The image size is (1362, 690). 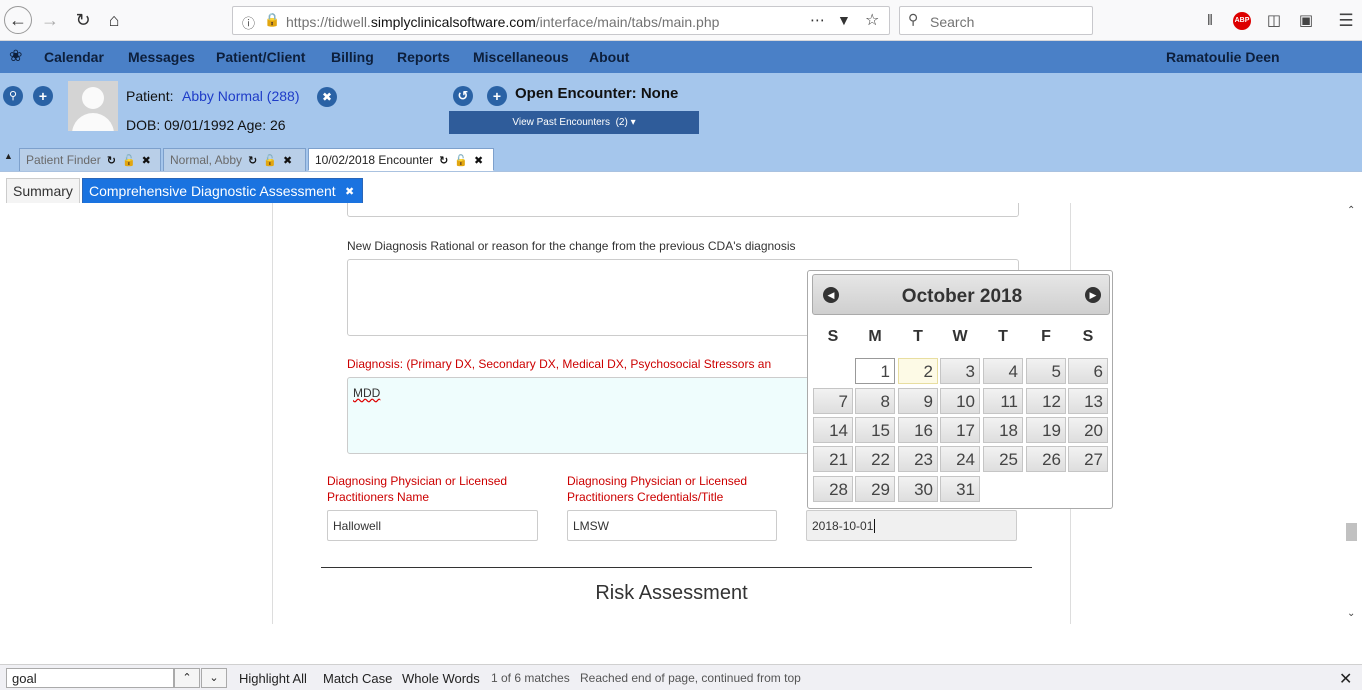 I want to click on datepicker-day: 21, so click(x=833, y=459).